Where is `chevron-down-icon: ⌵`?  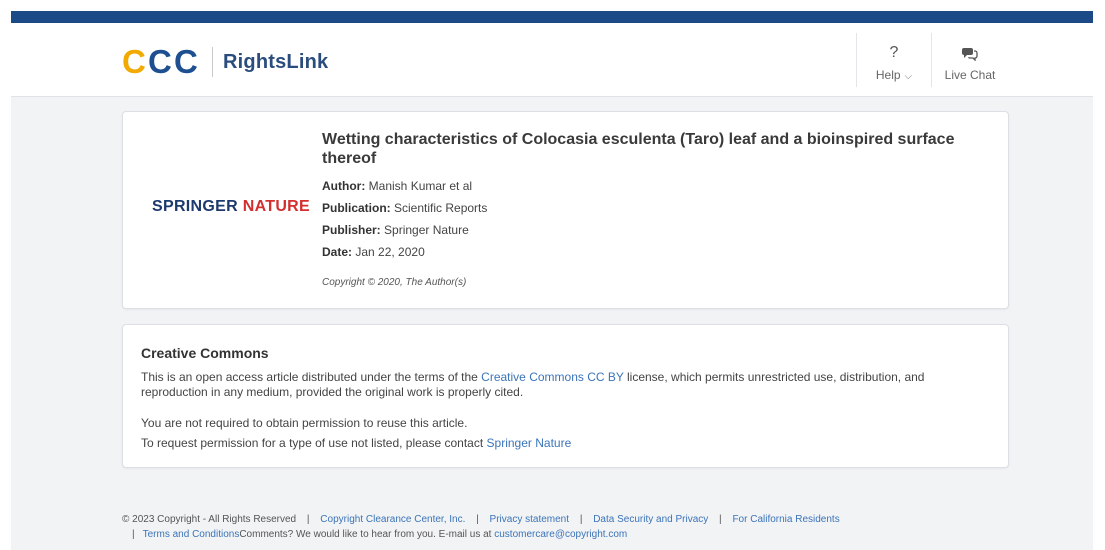
chevron-down-icon: ⌵ is located at coordinates (908, 76).